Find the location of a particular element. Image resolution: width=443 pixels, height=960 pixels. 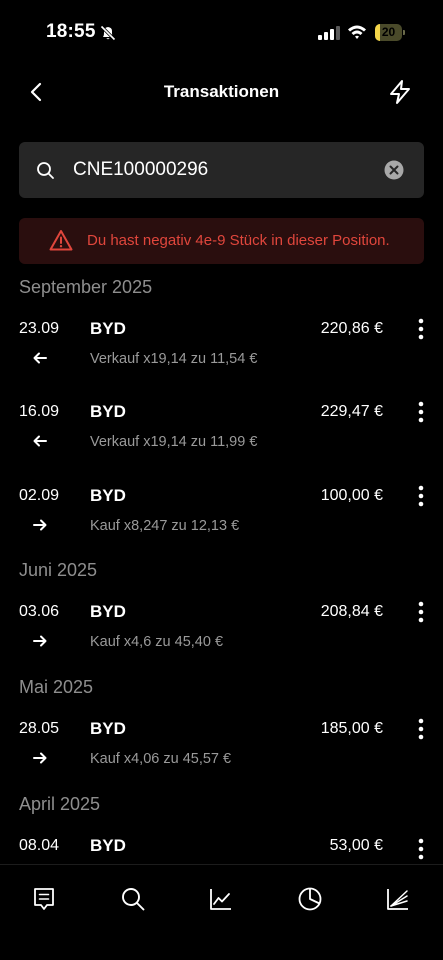

transaction-date: 16.09 is located at coordinates (39, 411).